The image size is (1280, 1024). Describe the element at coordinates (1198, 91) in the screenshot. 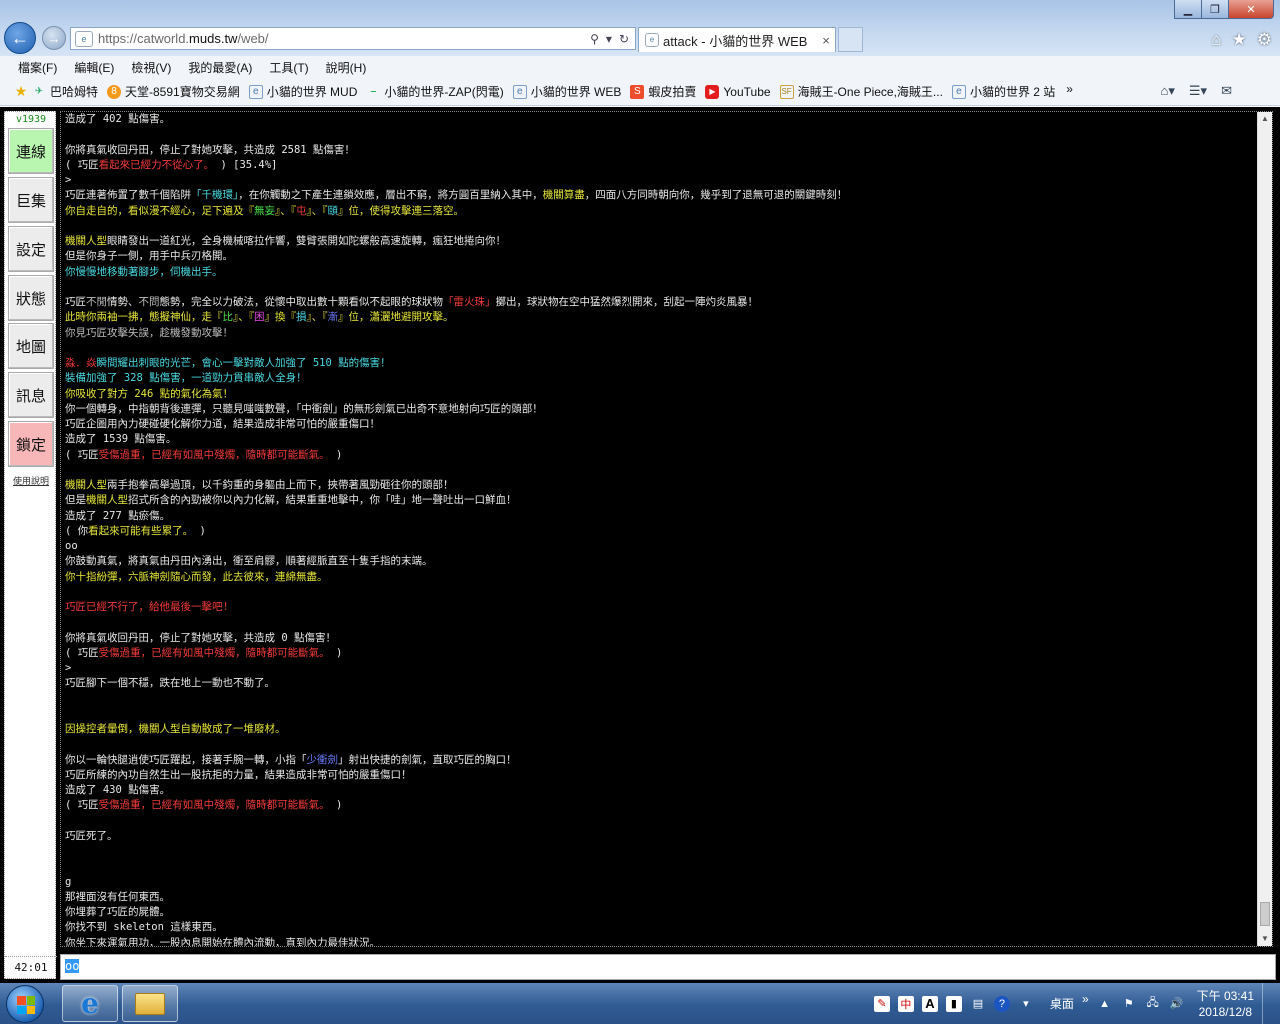

I see `rss-feed-icon: ☰▾` at that location.